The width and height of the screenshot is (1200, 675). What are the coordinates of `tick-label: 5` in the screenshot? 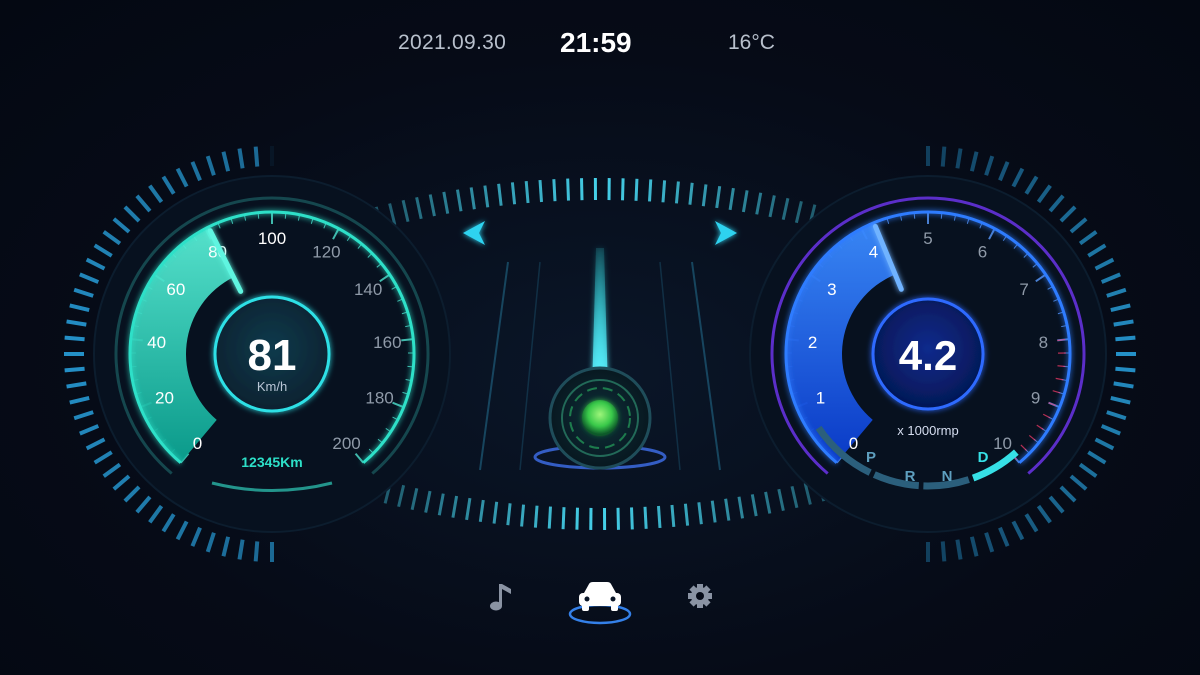 It's located at (927, 238).